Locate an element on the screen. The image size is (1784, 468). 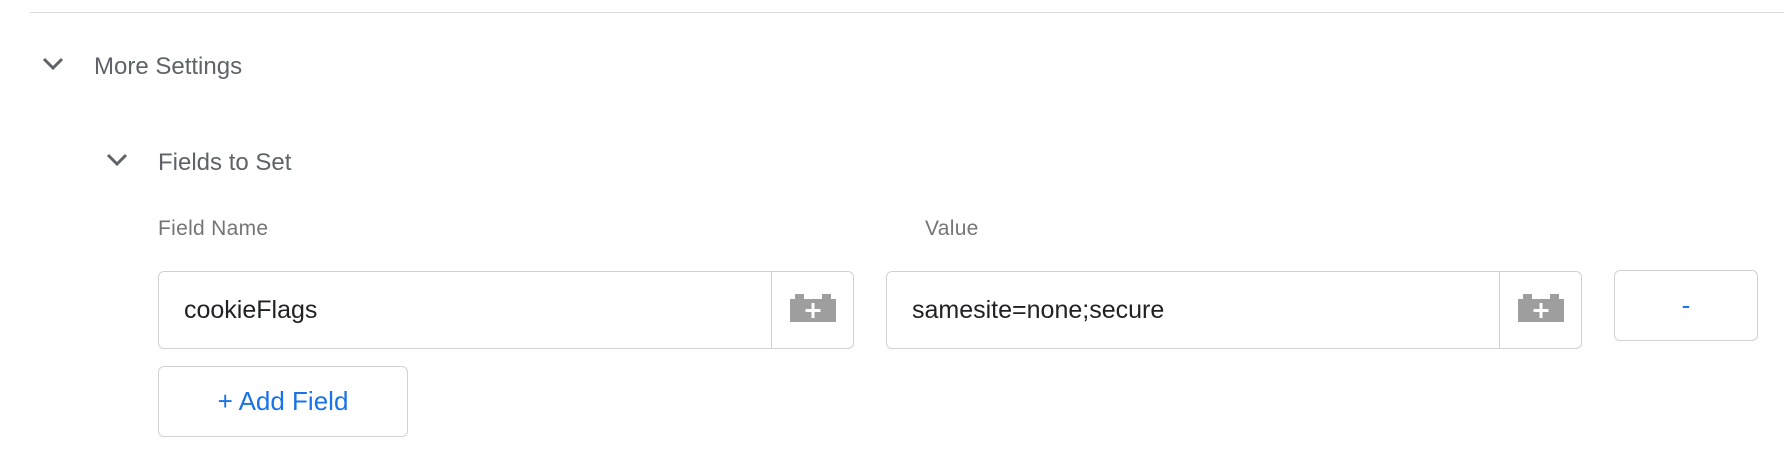
field-name-input: cookieFlags is located at coordinates (506, 310).